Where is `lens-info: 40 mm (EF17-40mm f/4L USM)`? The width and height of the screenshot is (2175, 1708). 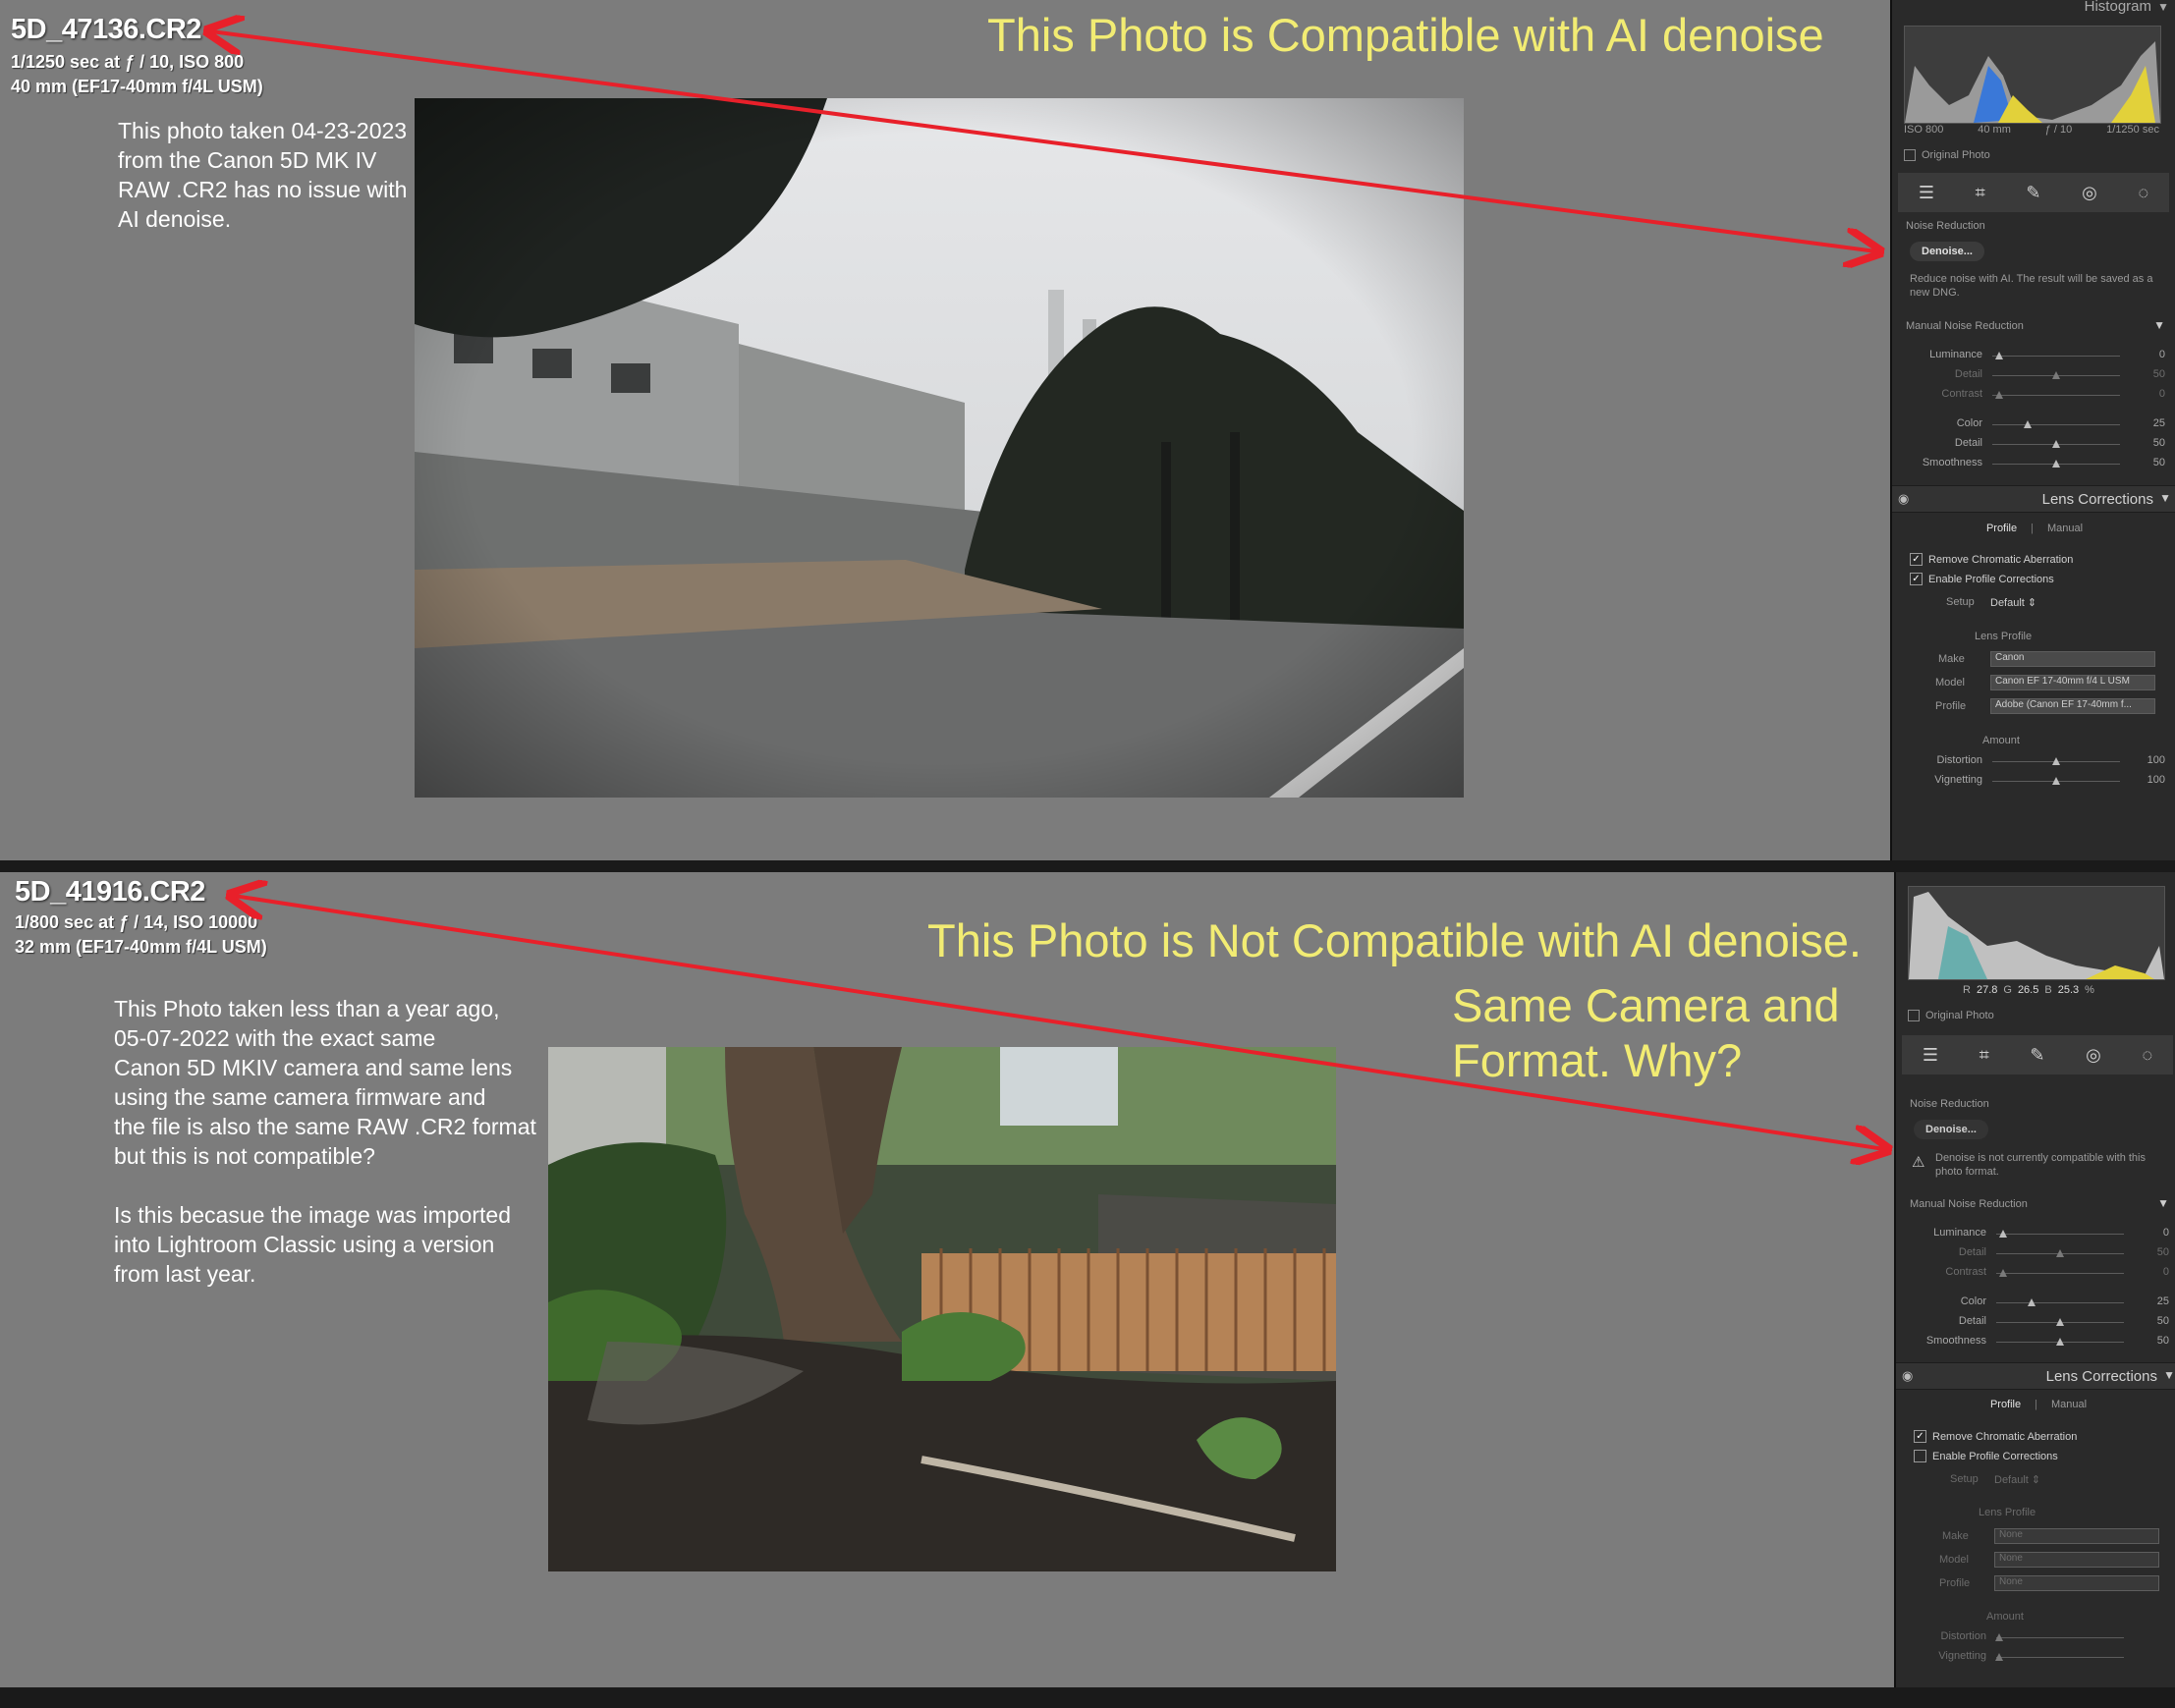
lens-info: 40 mm (EF17-40mm f/4L USM) is located at coordinates (137, 86).